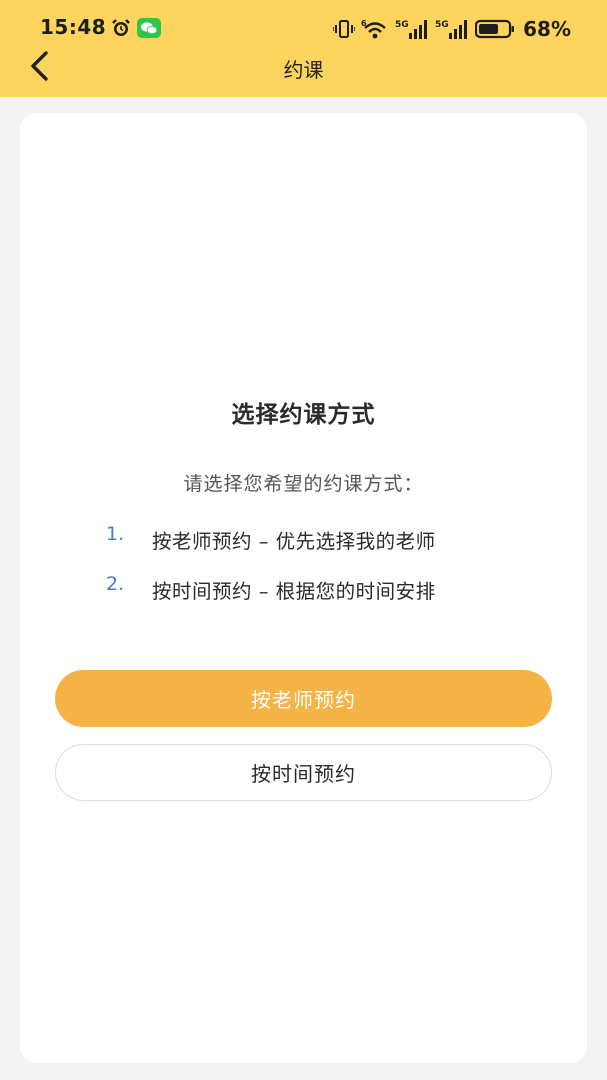  I want to click on nav-bar: 约课, so click(303, 66).